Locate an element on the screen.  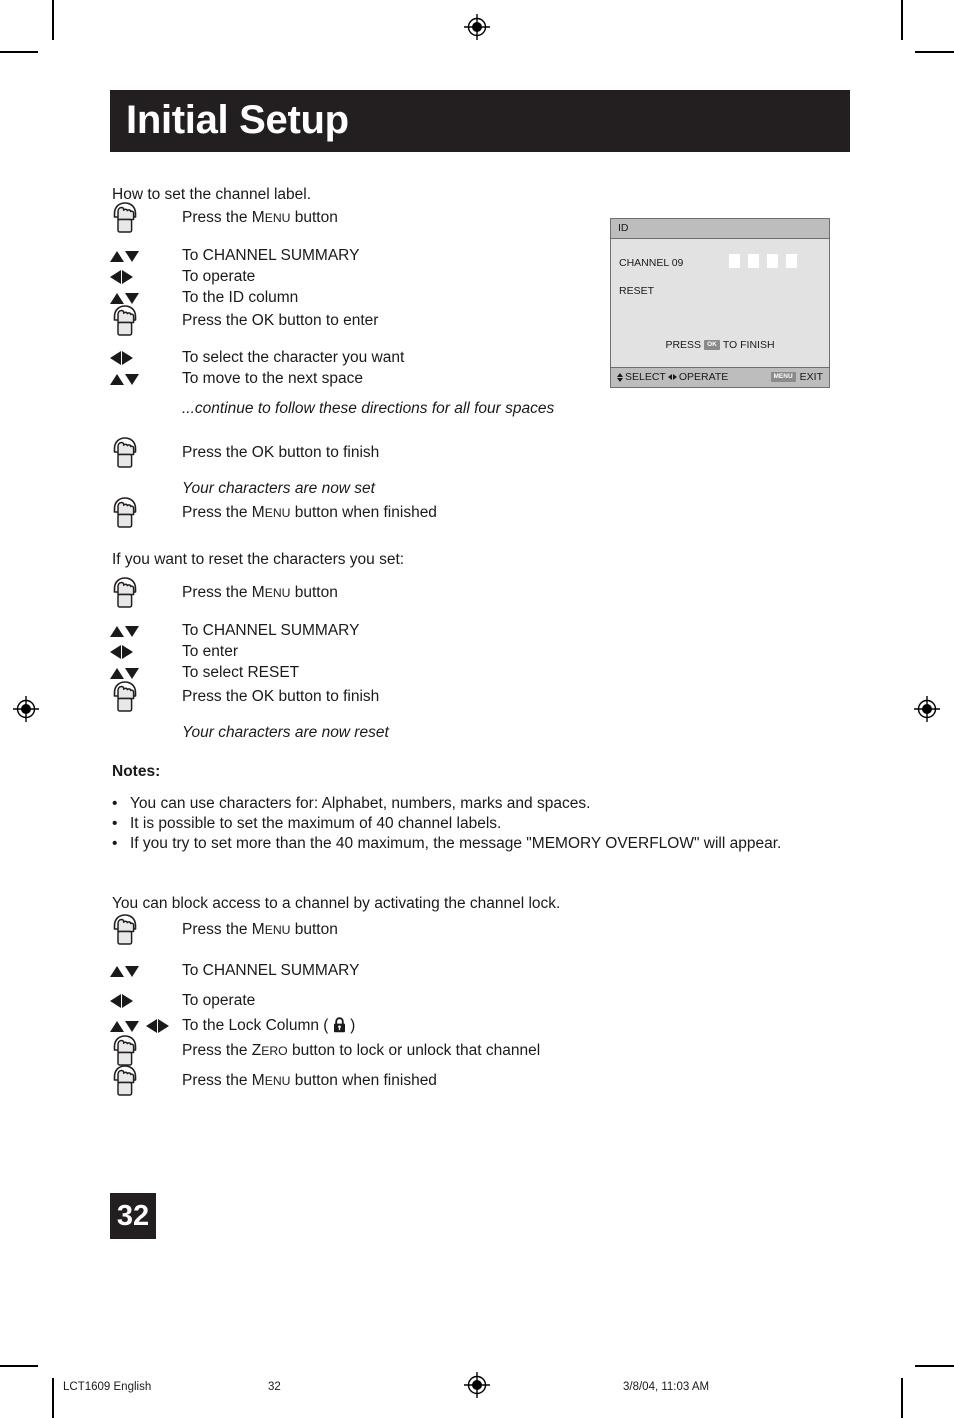
ok-key-badge: OK is located at coordinates (712, 345).